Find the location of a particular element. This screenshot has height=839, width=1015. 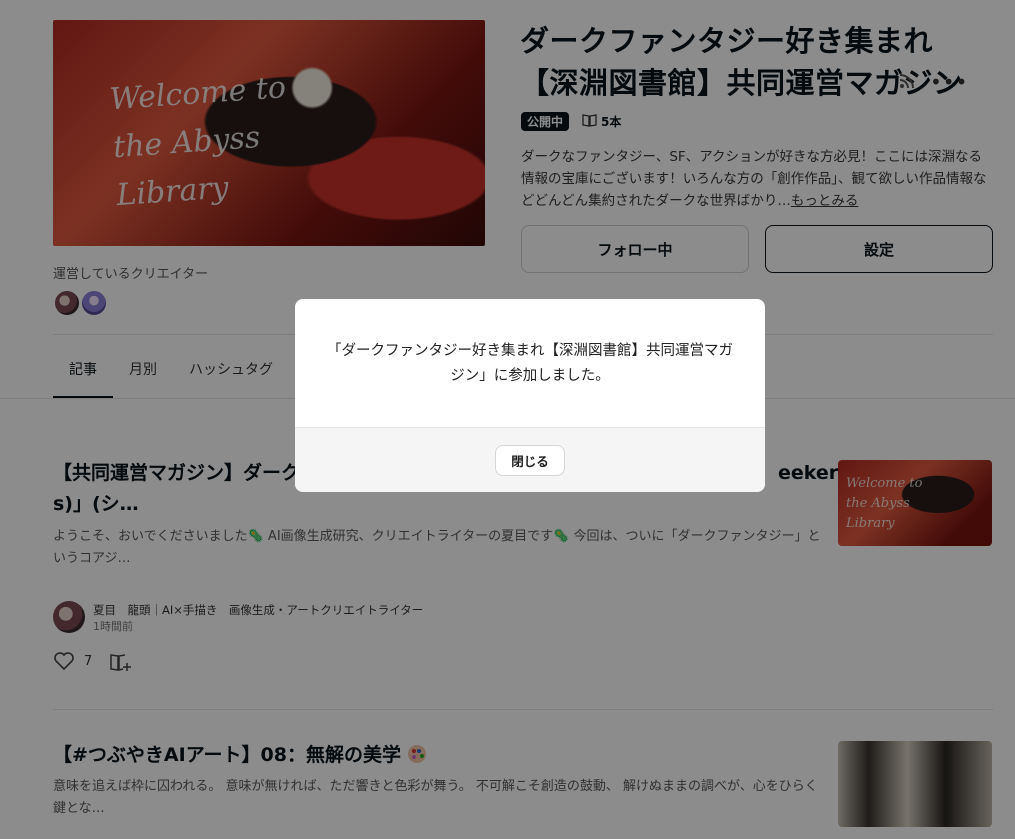

close-button: 閉じる is located at coordinates (530, 460).